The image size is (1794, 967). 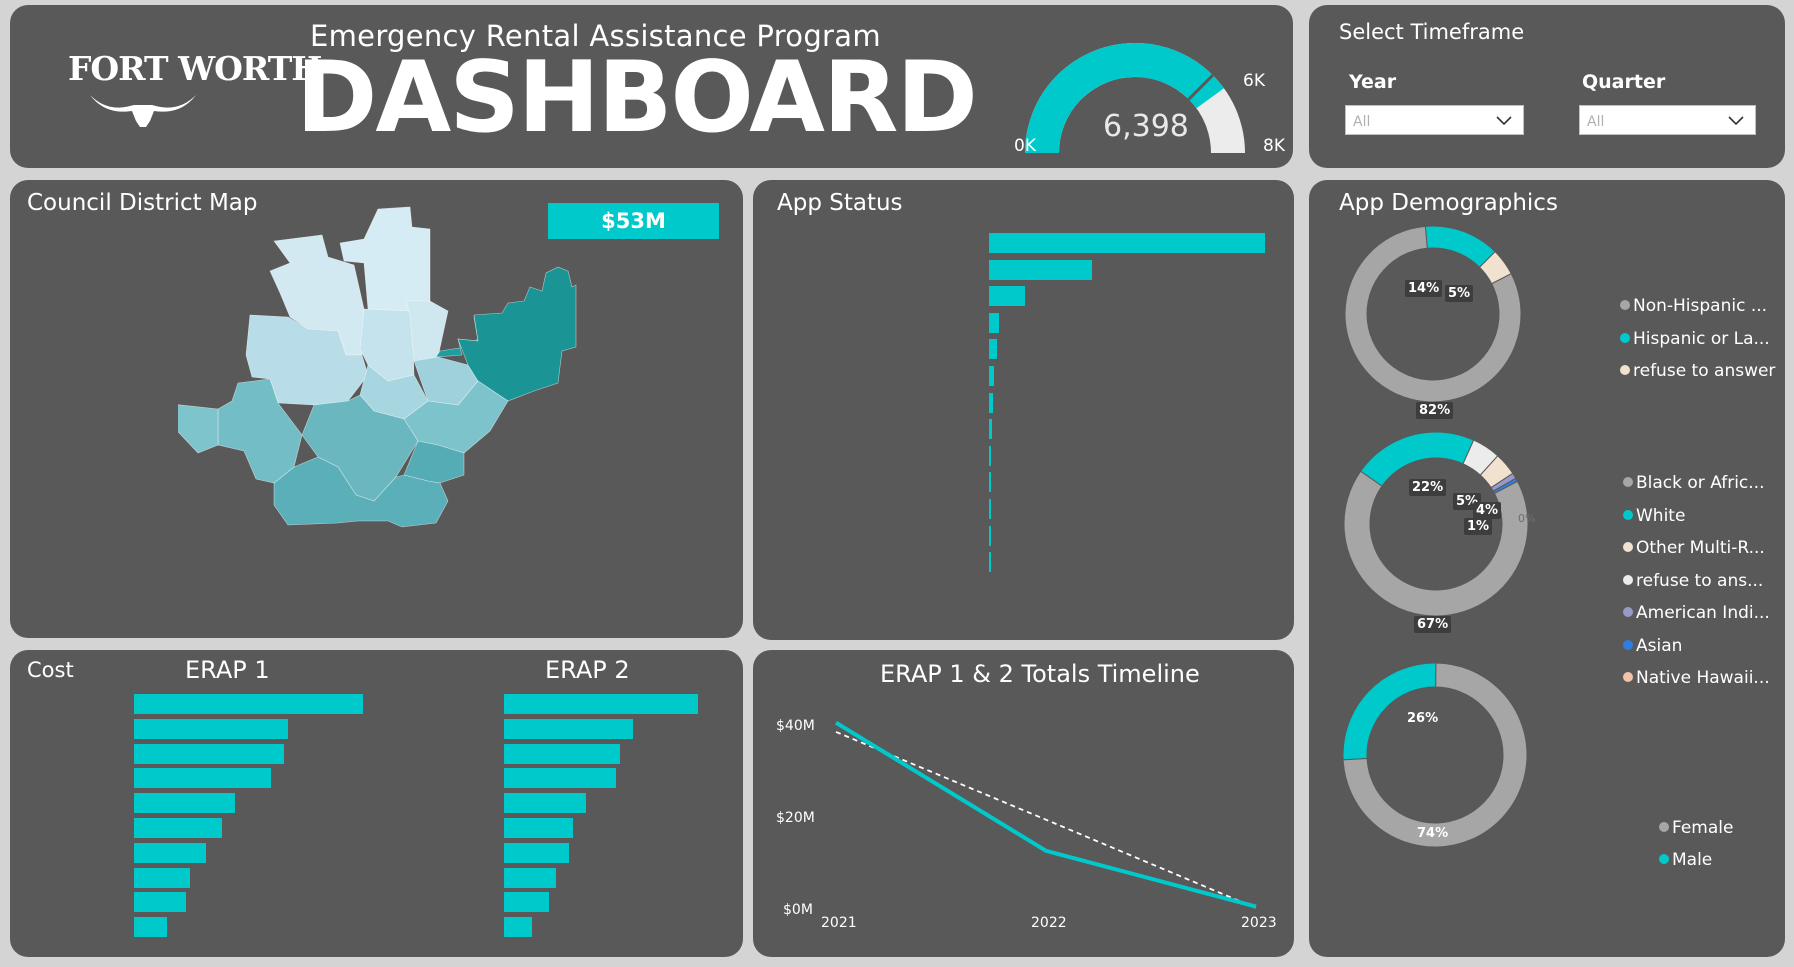 I want to click on legend-label: Female, so click(x=1703, y=828).